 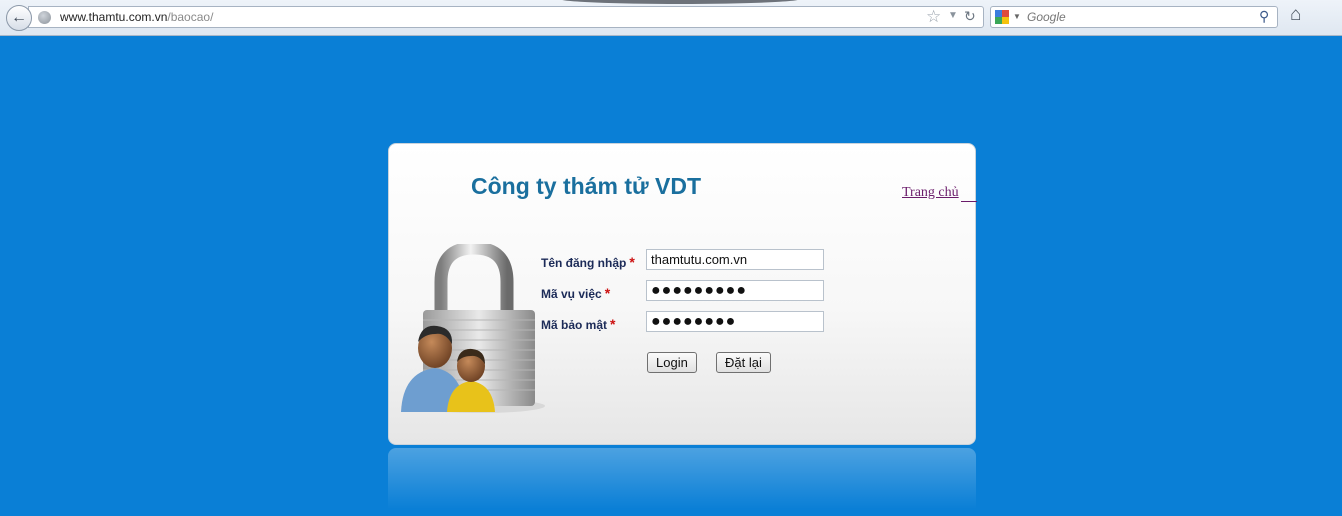 What do you see at coordinates (680, 2) in the screenshot?
I see `window-shadow` at bounding box center [680, 2].